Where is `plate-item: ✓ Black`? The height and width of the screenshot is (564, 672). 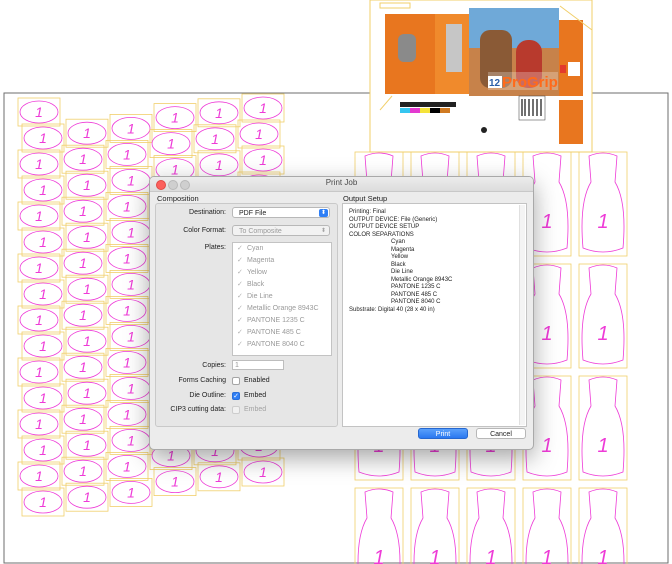
plate-item: ✓ Black is located at coordinates (282, 285).